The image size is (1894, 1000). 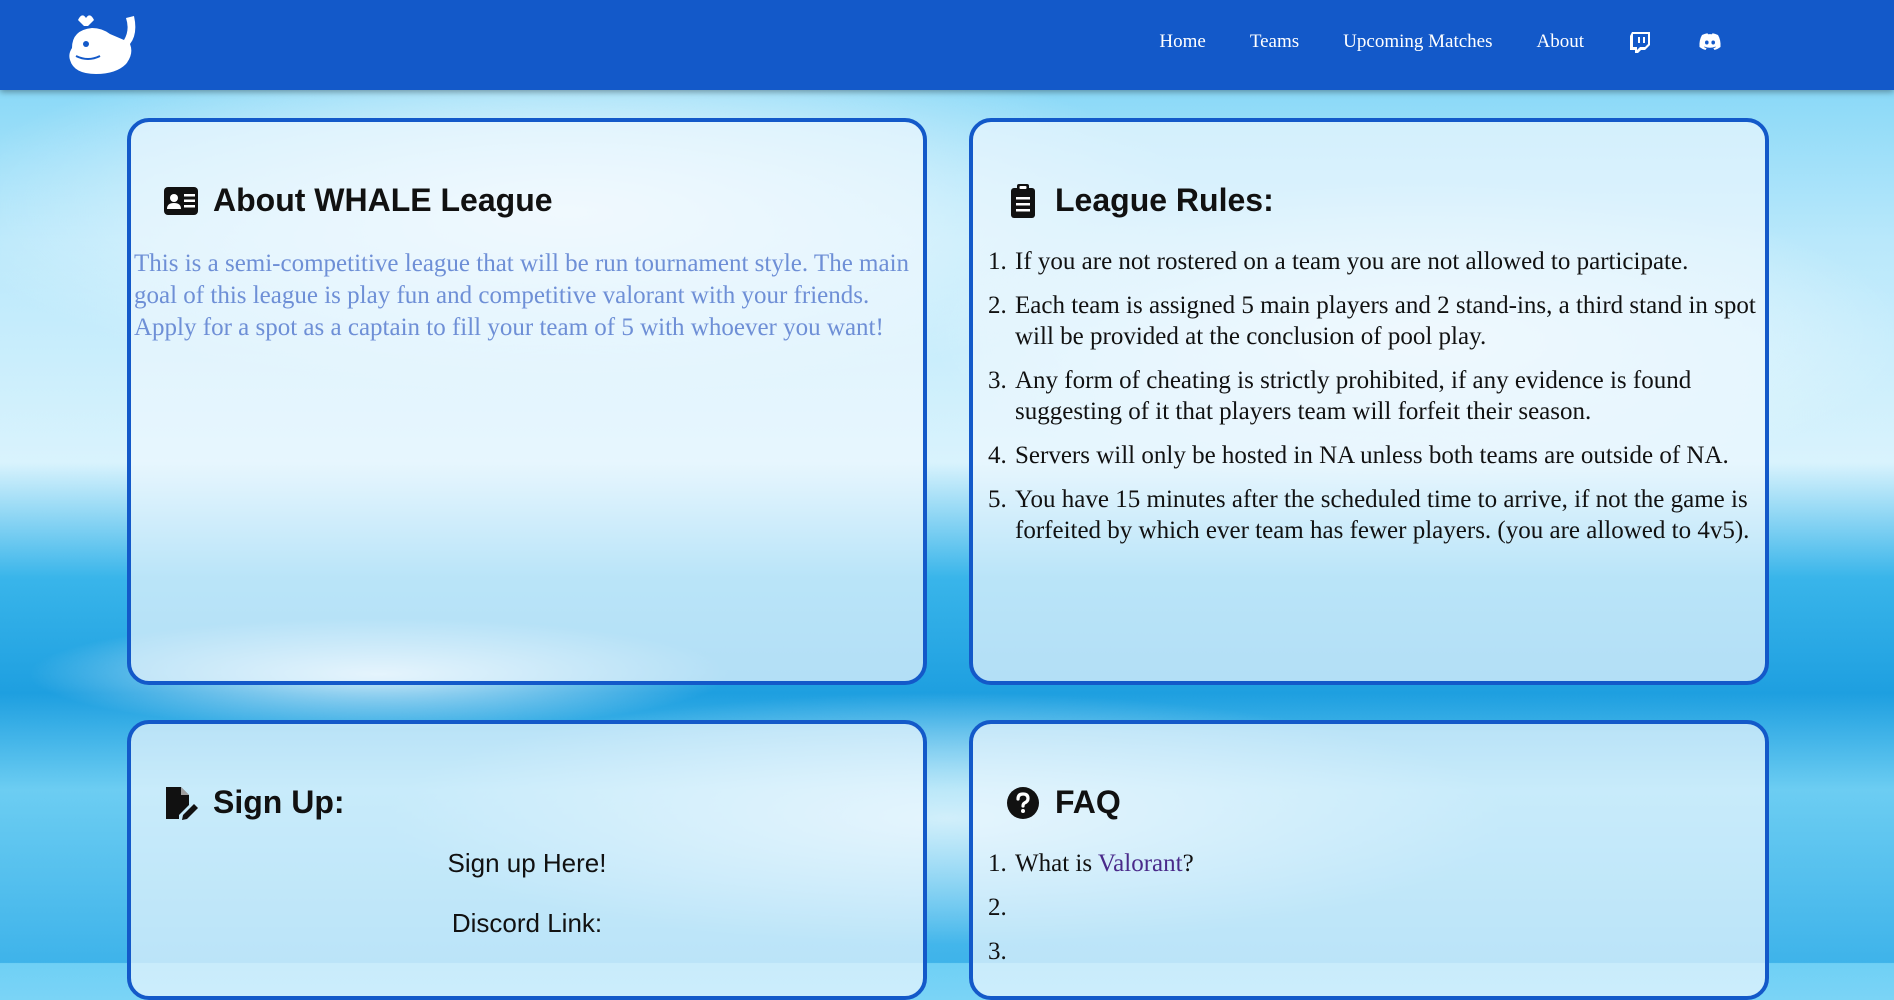 I want to click on faq-question-mark: ?, so click(x=1188, y=863).